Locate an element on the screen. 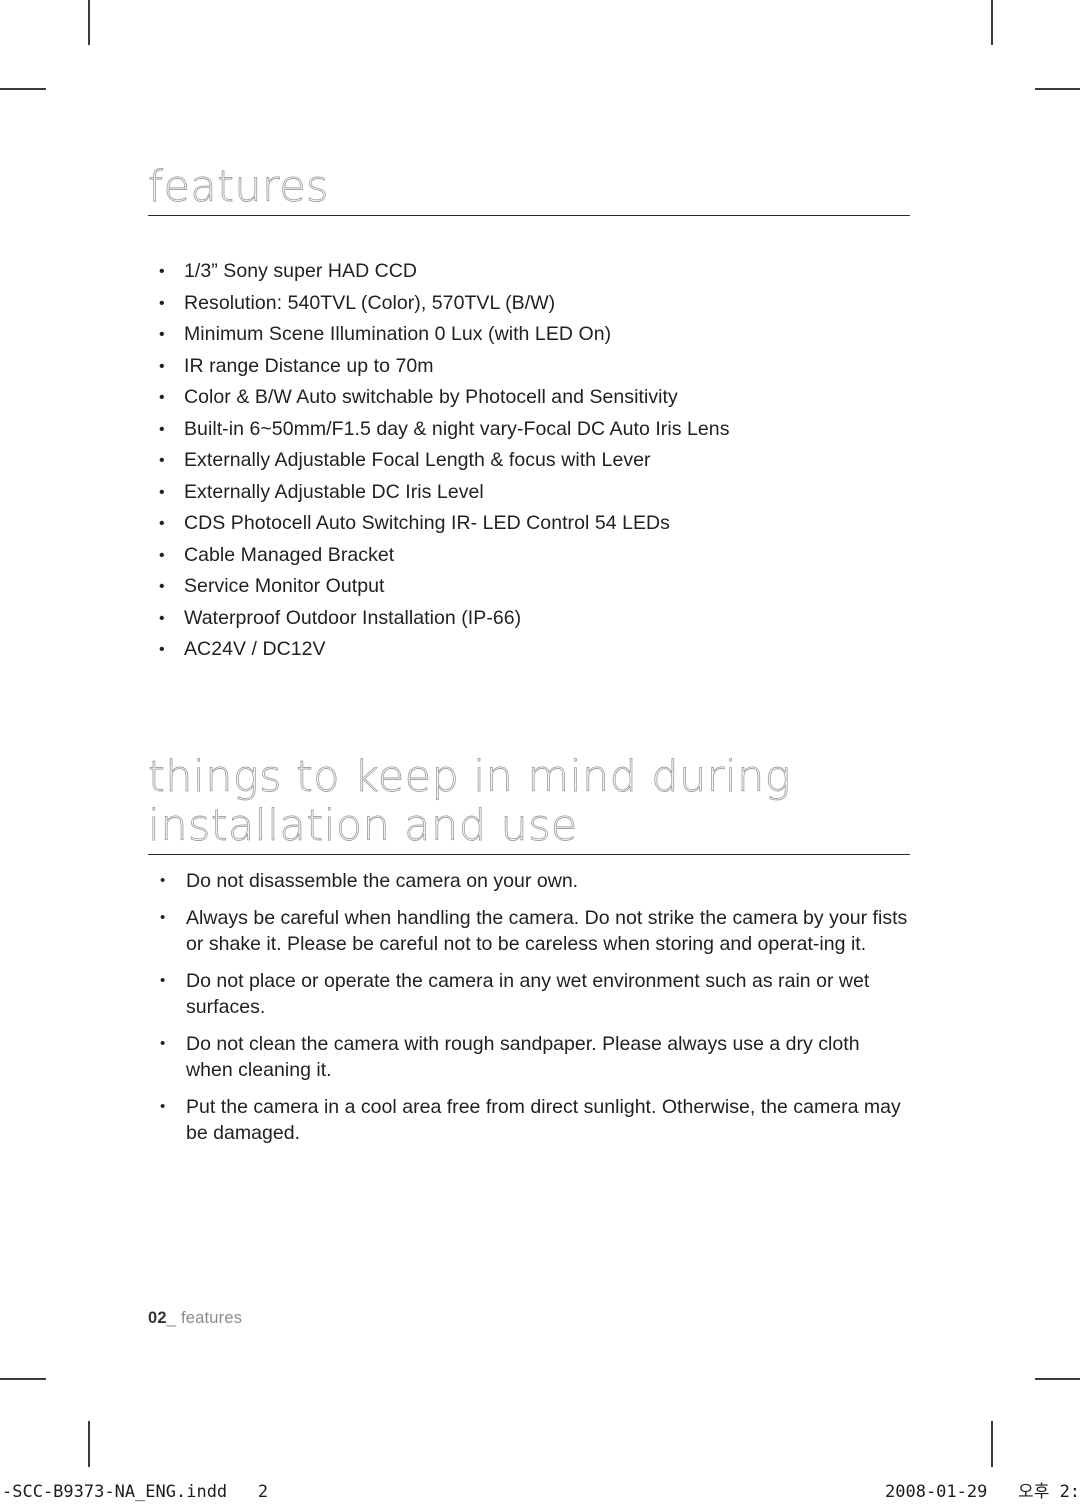 The image size is (1080, 1512). footer-section-name: features is located at coordinates (211, 1318).